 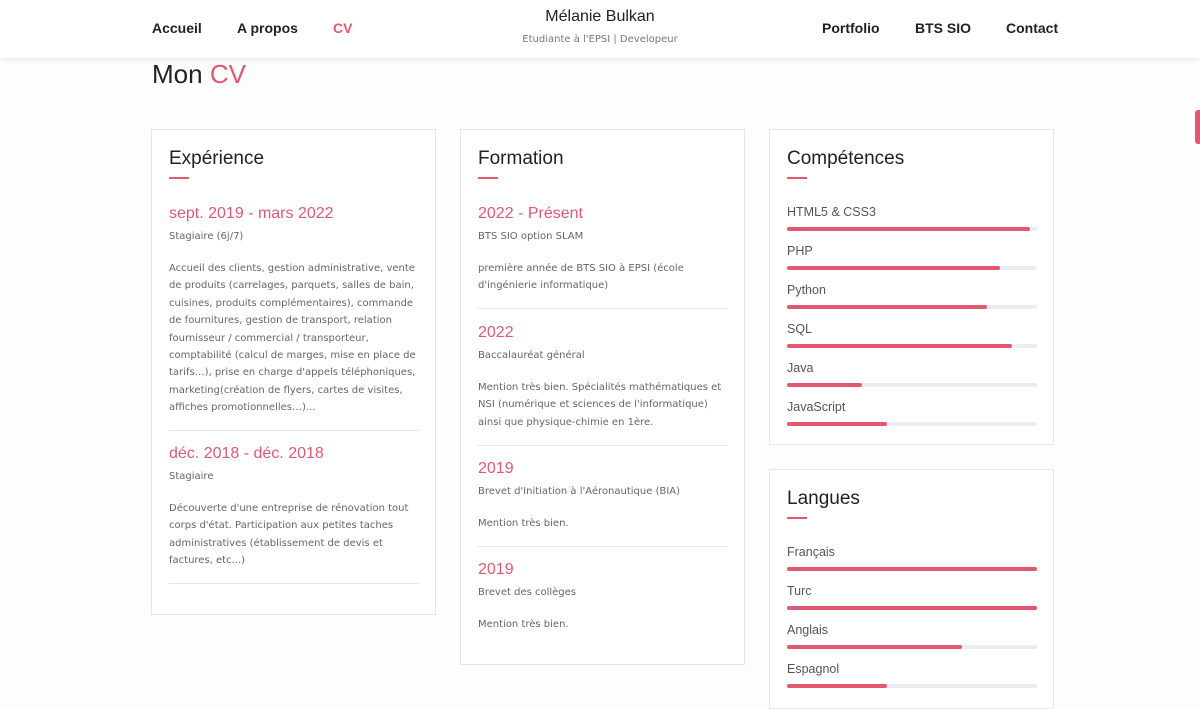 What do you see at coordinates (217, 158) in the screenshot?
I see `experience-title: Expérience` at bounding box center [217, 158].